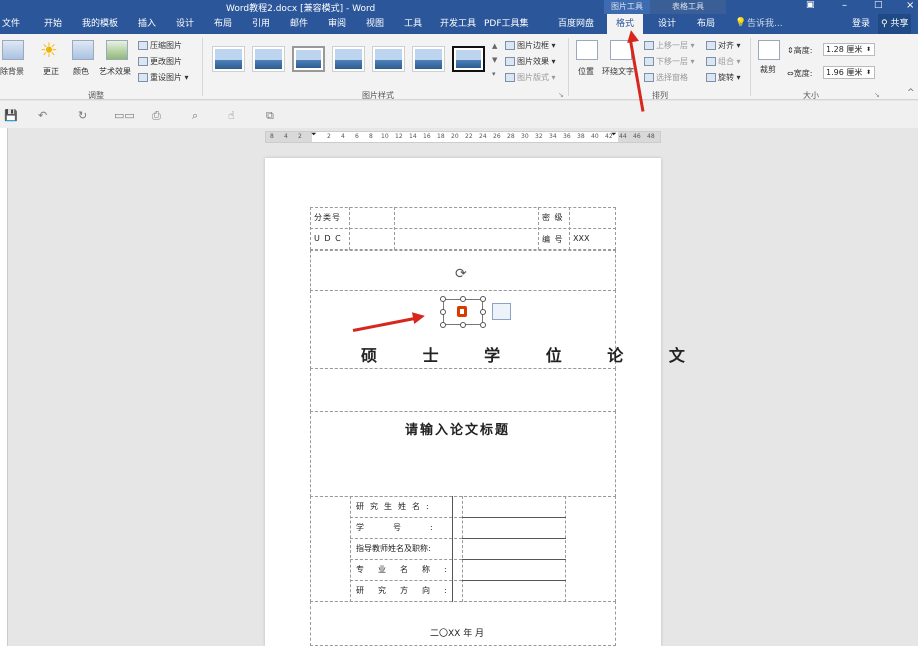 This screenshot has width=918, height=646. I want to click on height-input: 1.28 厘米 ⬍, so click(849, 49).